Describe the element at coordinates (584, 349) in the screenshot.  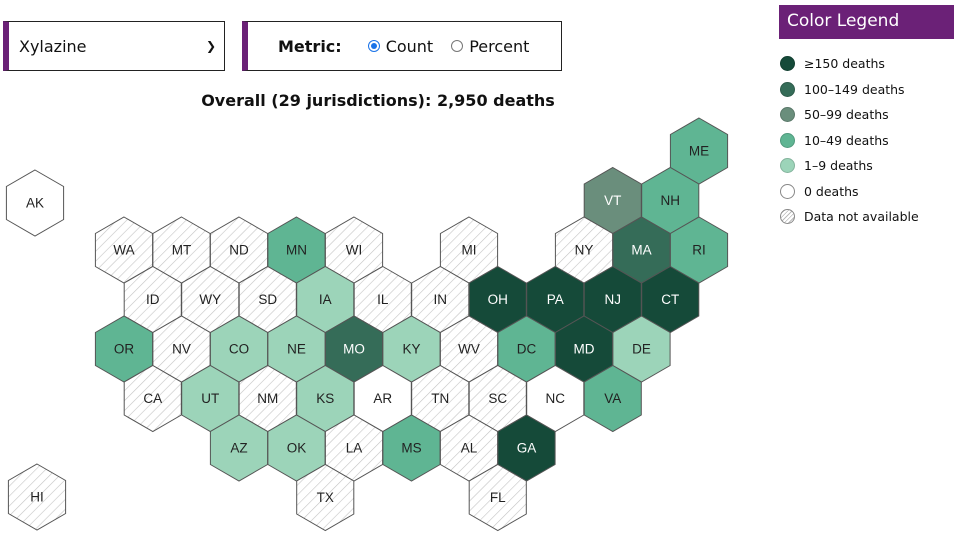
I see `state-label: MD` at that location.